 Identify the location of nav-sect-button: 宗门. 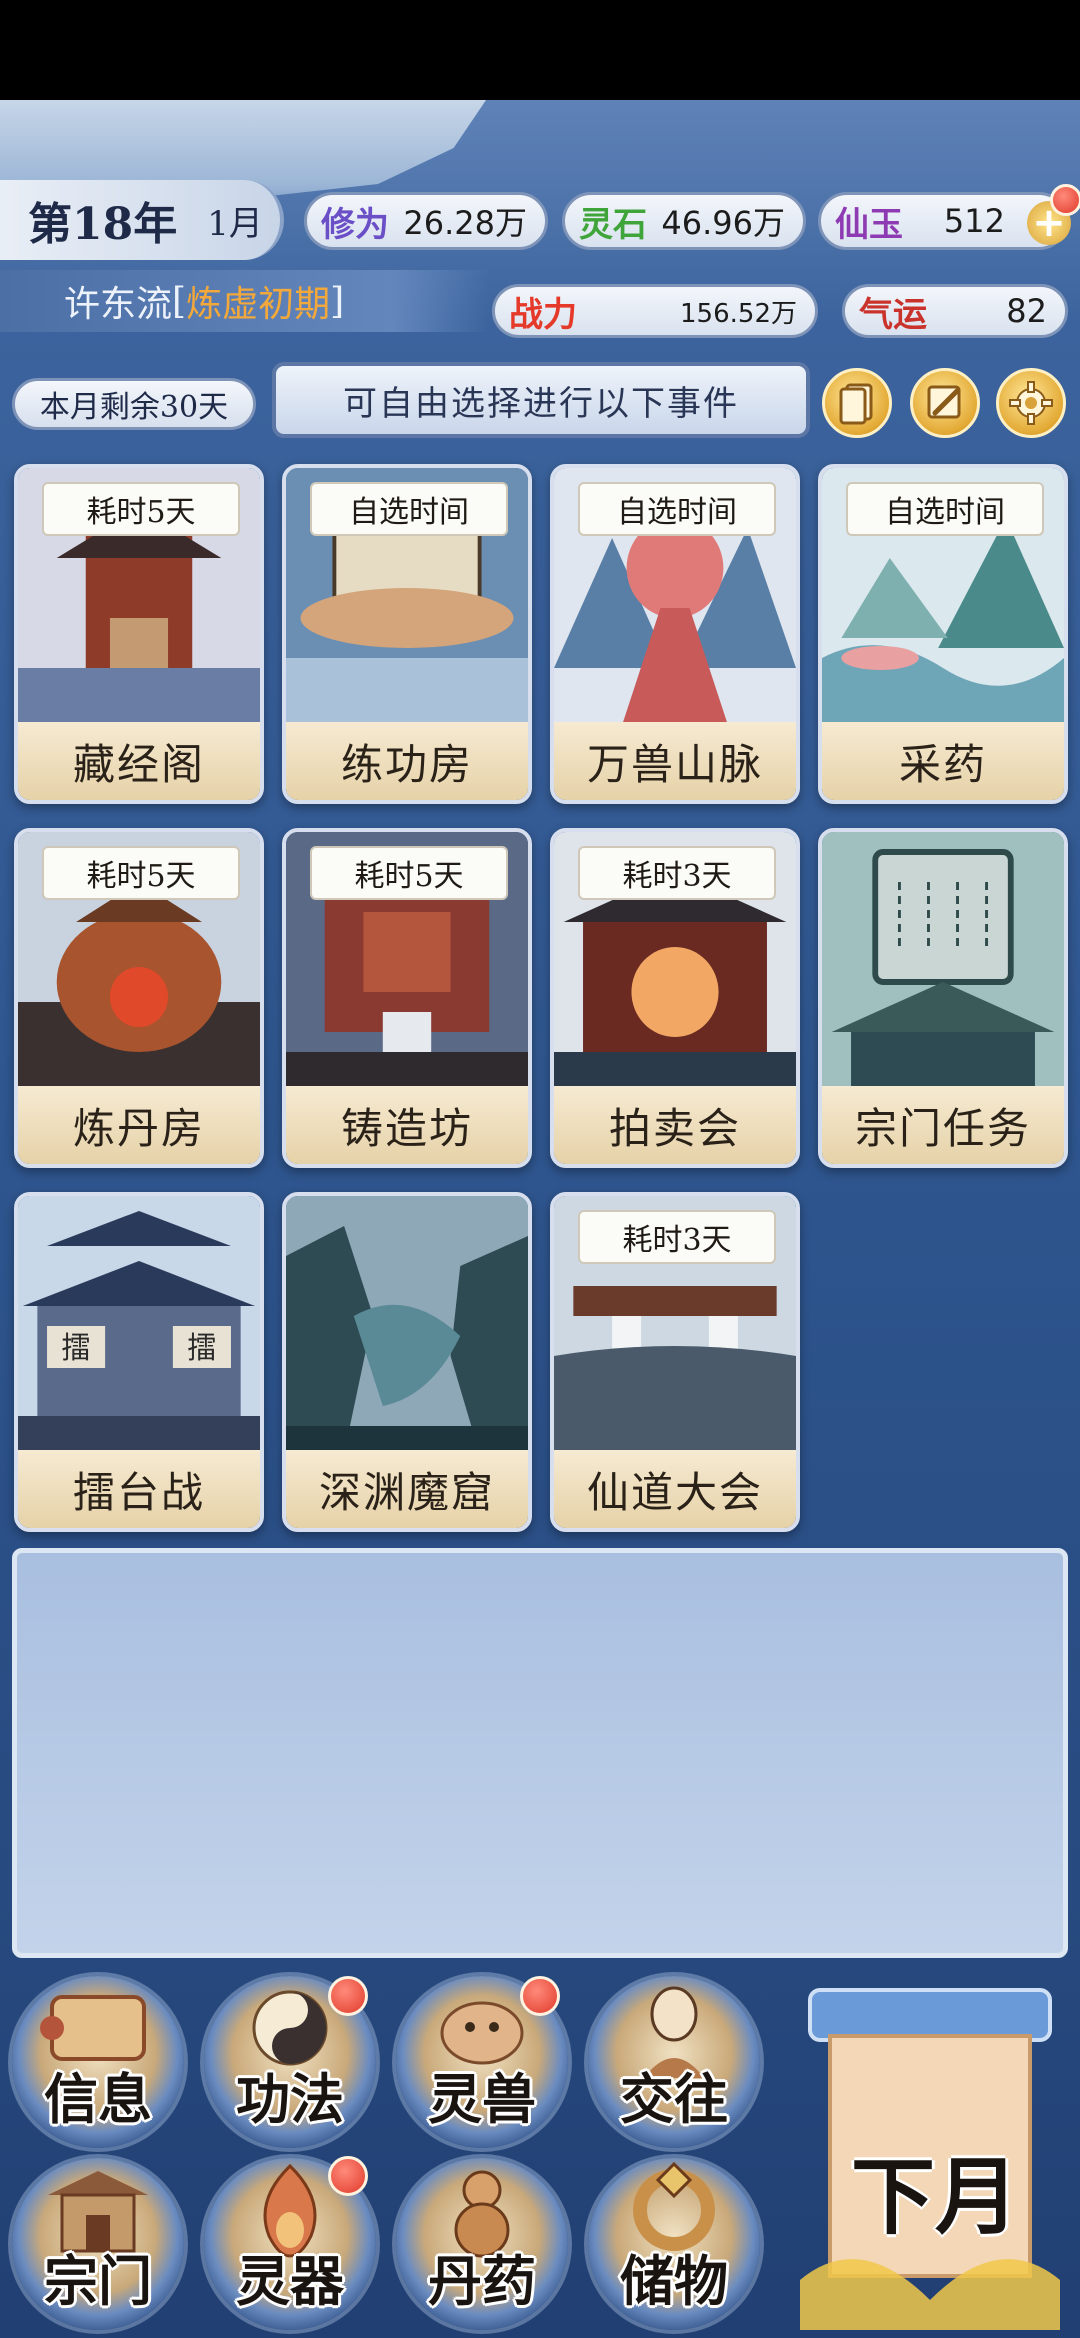
(98, 2244).